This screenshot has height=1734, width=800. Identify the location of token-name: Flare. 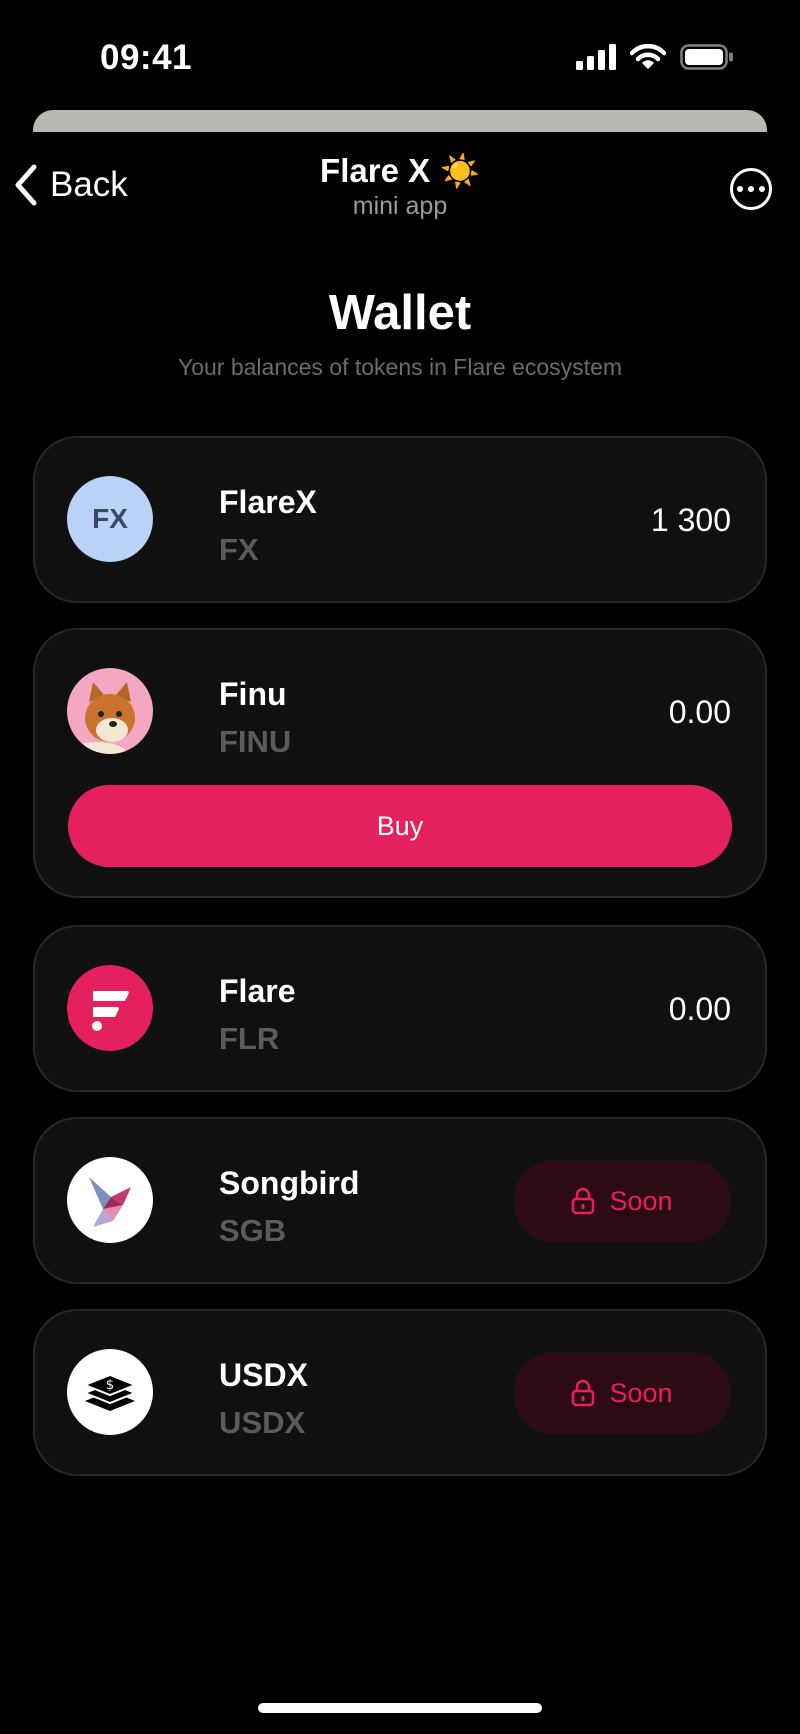
(257, 991).